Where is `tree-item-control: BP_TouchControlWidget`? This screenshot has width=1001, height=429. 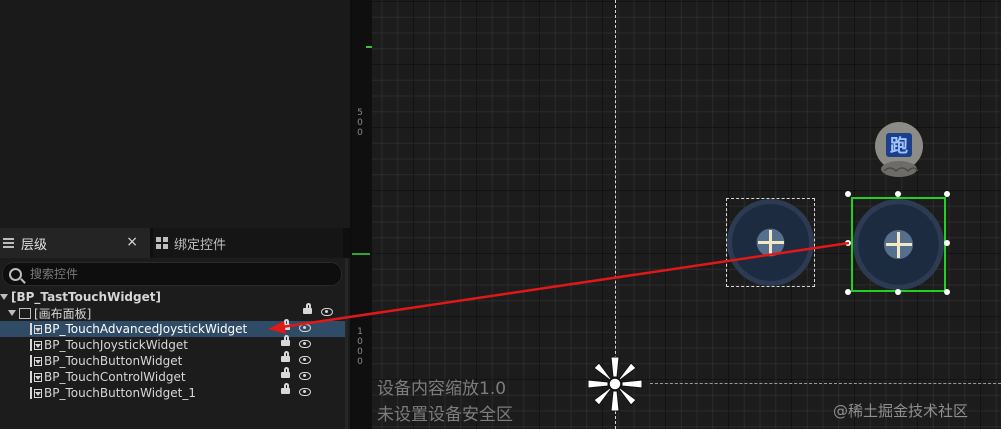 tree-item-control: BP_TouchControlWidget is located at coordinates (174, 376).